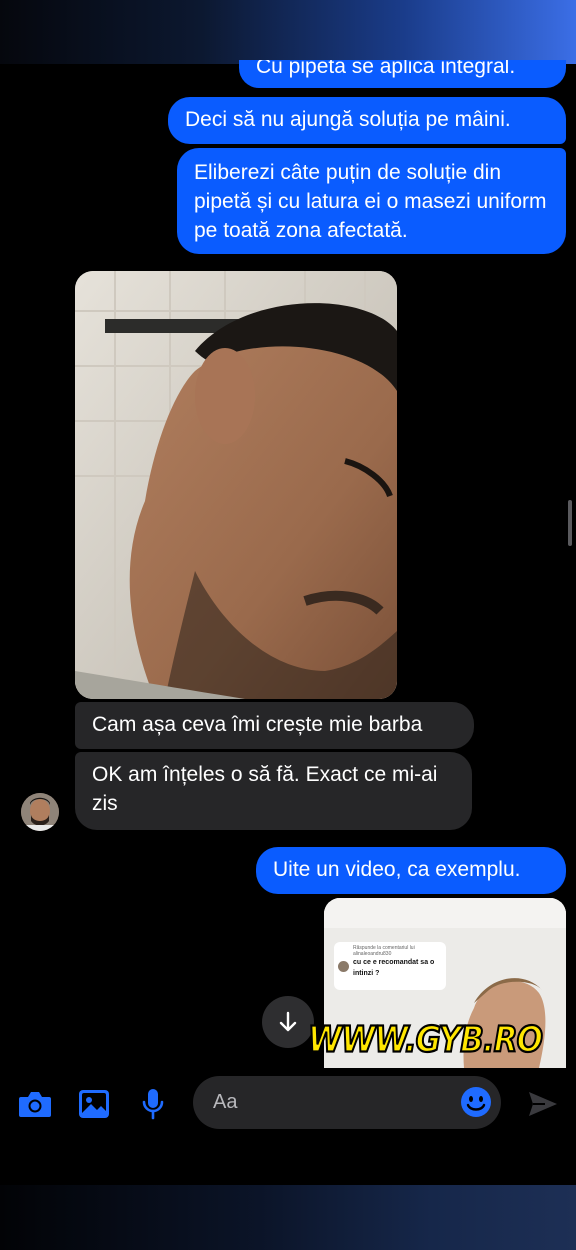  I want to click on scroll-to-bottom-button, so click(288, 1022).